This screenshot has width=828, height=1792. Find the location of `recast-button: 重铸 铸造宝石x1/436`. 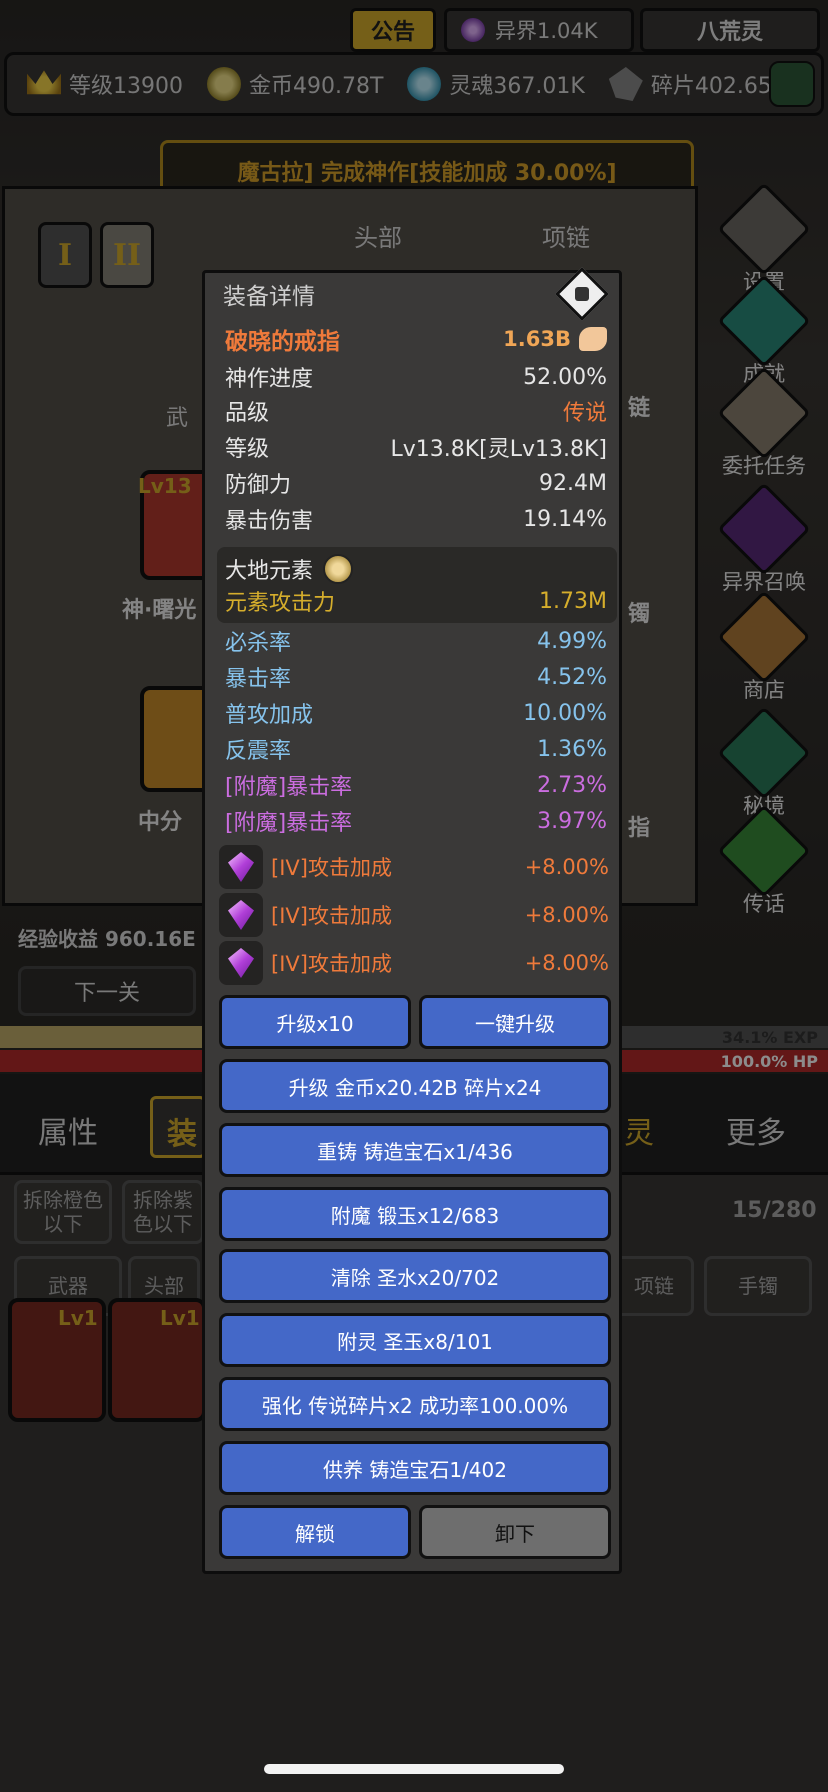

recast-button: 重铸 铸造宝石x1/436 is located at coordinates (415, 1150).